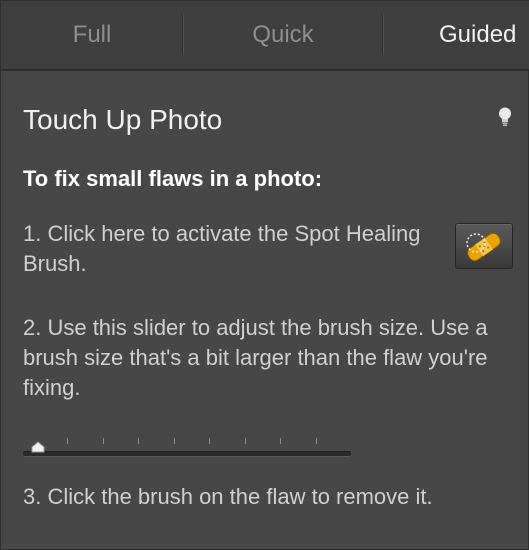 The height and width of the screenshot is (550, 529). Describe the element at coordinates (123, 119) in the screenshot. I see `panel-title: Touch Up Photo` at that location.